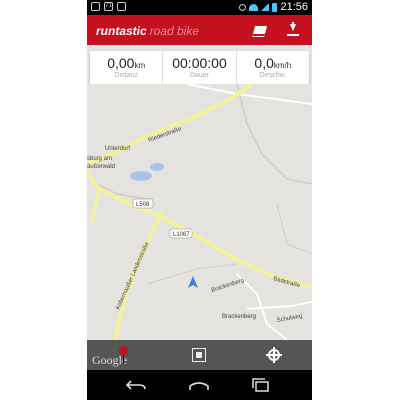 The height and width of the screenshot is (400, 400). I want to click on map-bottom-bar: Google, so click(199, 355).